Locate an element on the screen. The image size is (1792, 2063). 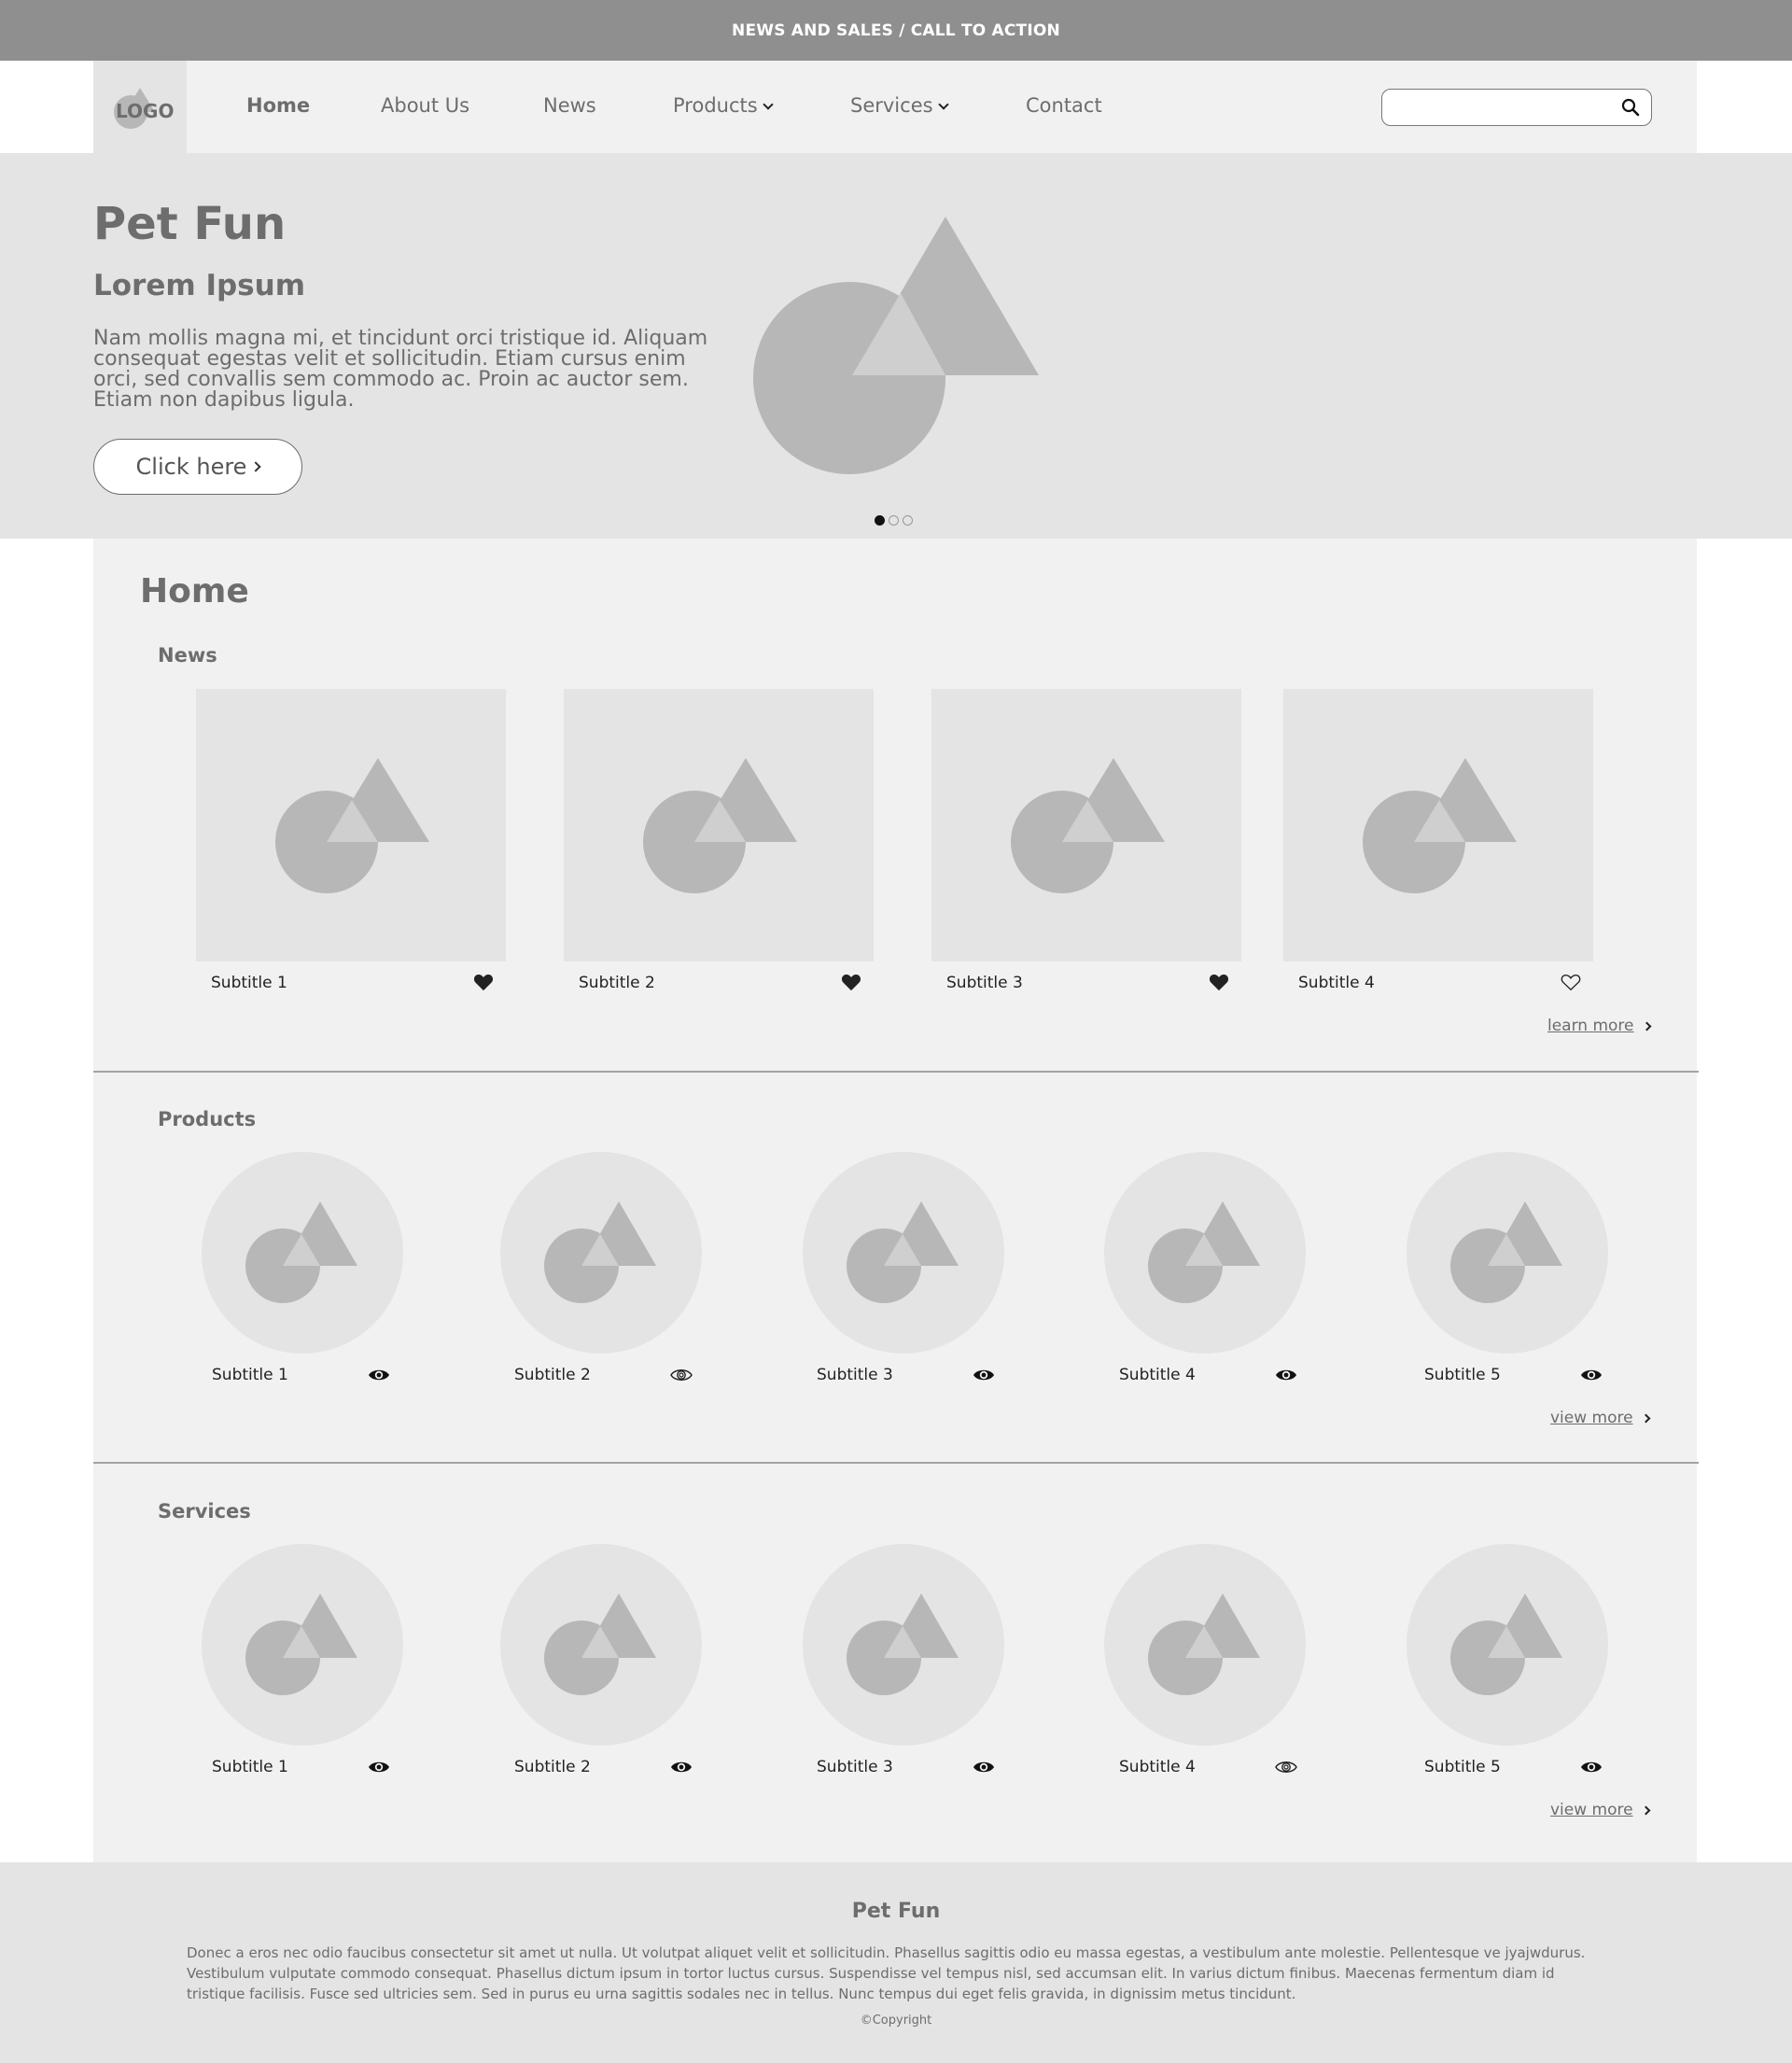
services-view-more-link: view more is located at coordinates (1600, 1810).